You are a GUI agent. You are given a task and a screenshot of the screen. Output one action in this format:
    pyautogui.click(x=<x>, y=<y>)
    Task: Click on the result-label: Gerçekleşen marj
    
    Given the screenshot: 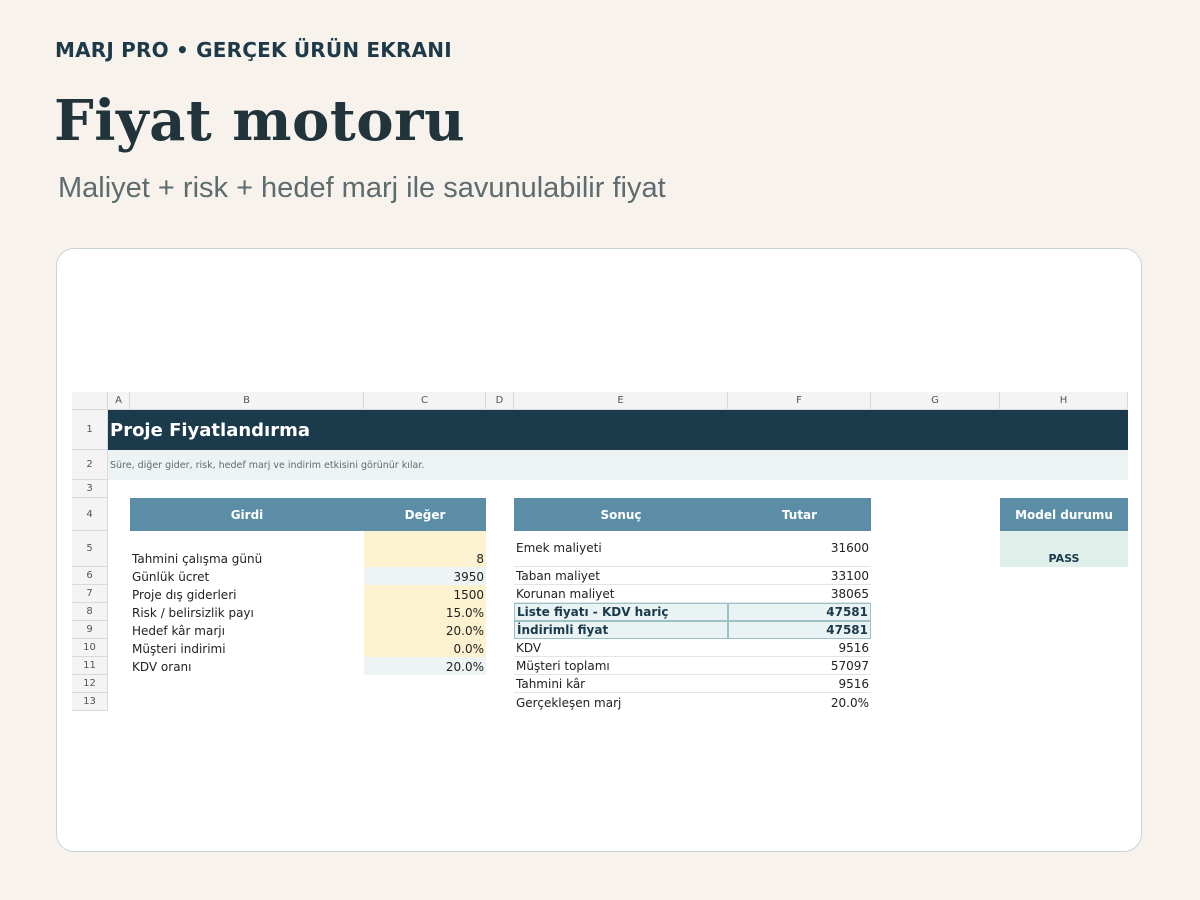 What is the action you would take?
    pyautogui.click(x=621, y=702)
    